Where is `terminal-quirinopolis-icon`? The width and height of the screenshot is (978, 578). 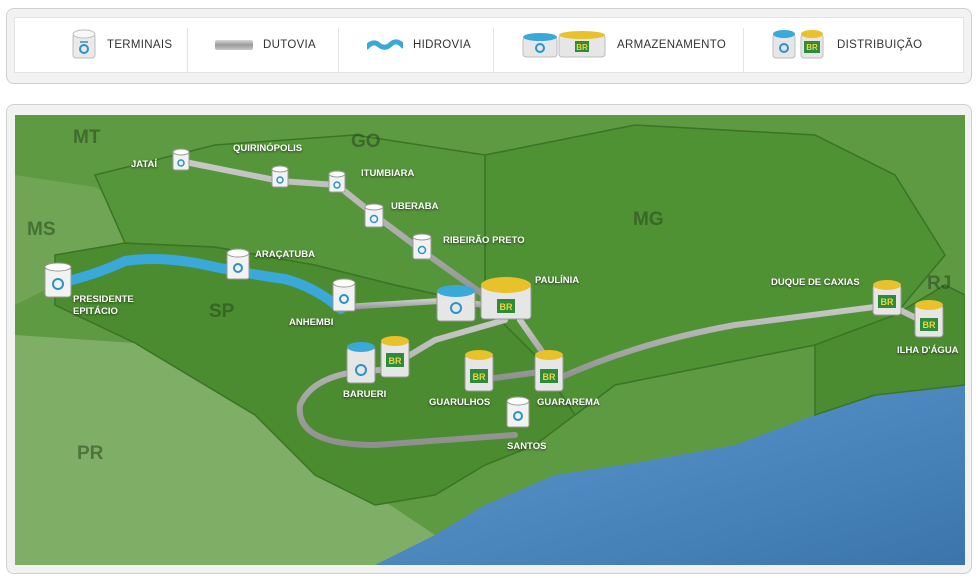
terminal-quirinopolis-icon is located at coordinates (280, 176).